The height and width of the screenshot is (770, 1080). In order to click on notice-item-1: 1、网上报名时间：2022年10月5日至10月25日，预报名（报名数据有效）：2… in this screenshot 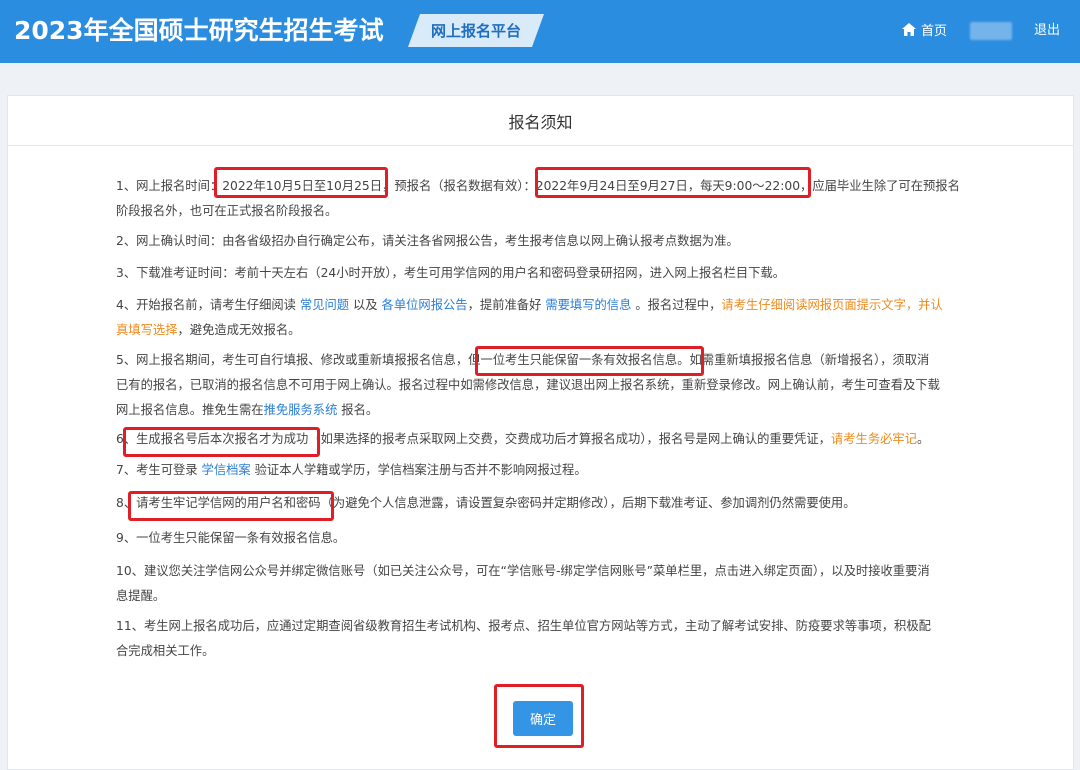, I will do `click(546, 199)`.